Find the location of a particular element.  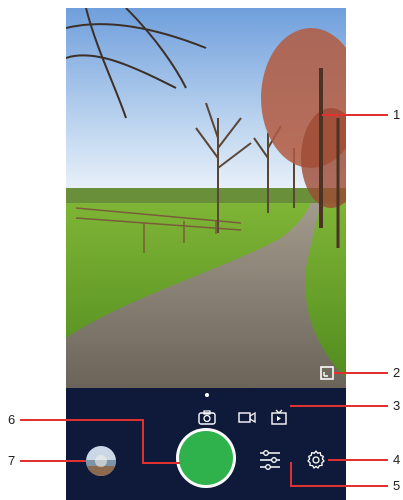

video-mode-button is located at coordinates (247, 417).